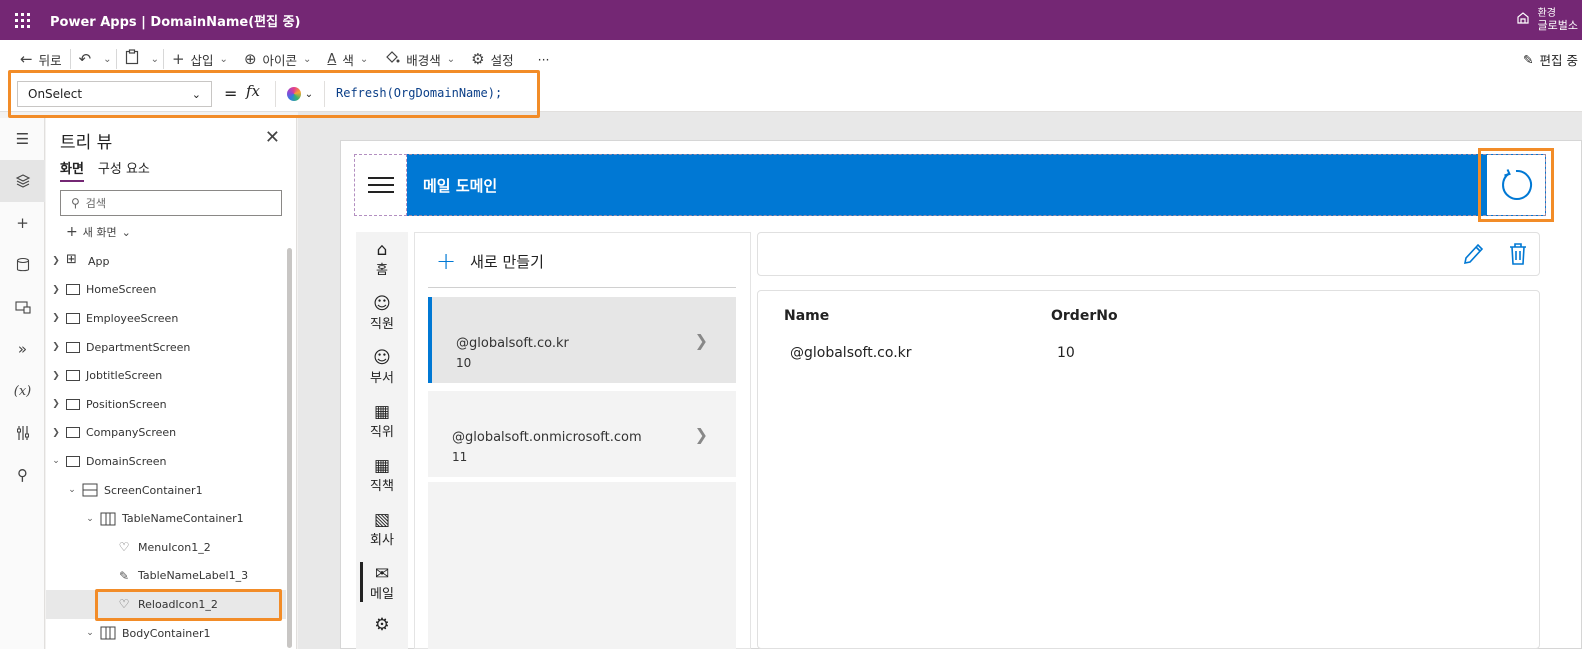 The width and height of the screenshot is (1582, 649). I want to click on tree-node-departmentscreen: ❯ DepartmentScreen, so click(166, 347).